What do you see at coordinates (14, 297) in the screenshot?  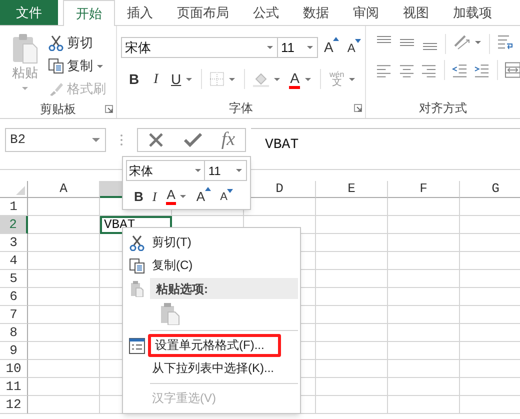 I see `row-header: 6` at bounding box center [14, 297].